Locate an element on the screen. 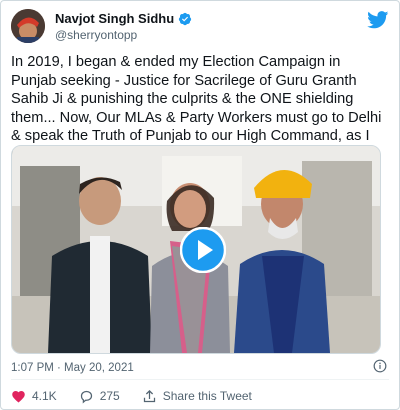  reply-icon is located at coordinates (86, 396).